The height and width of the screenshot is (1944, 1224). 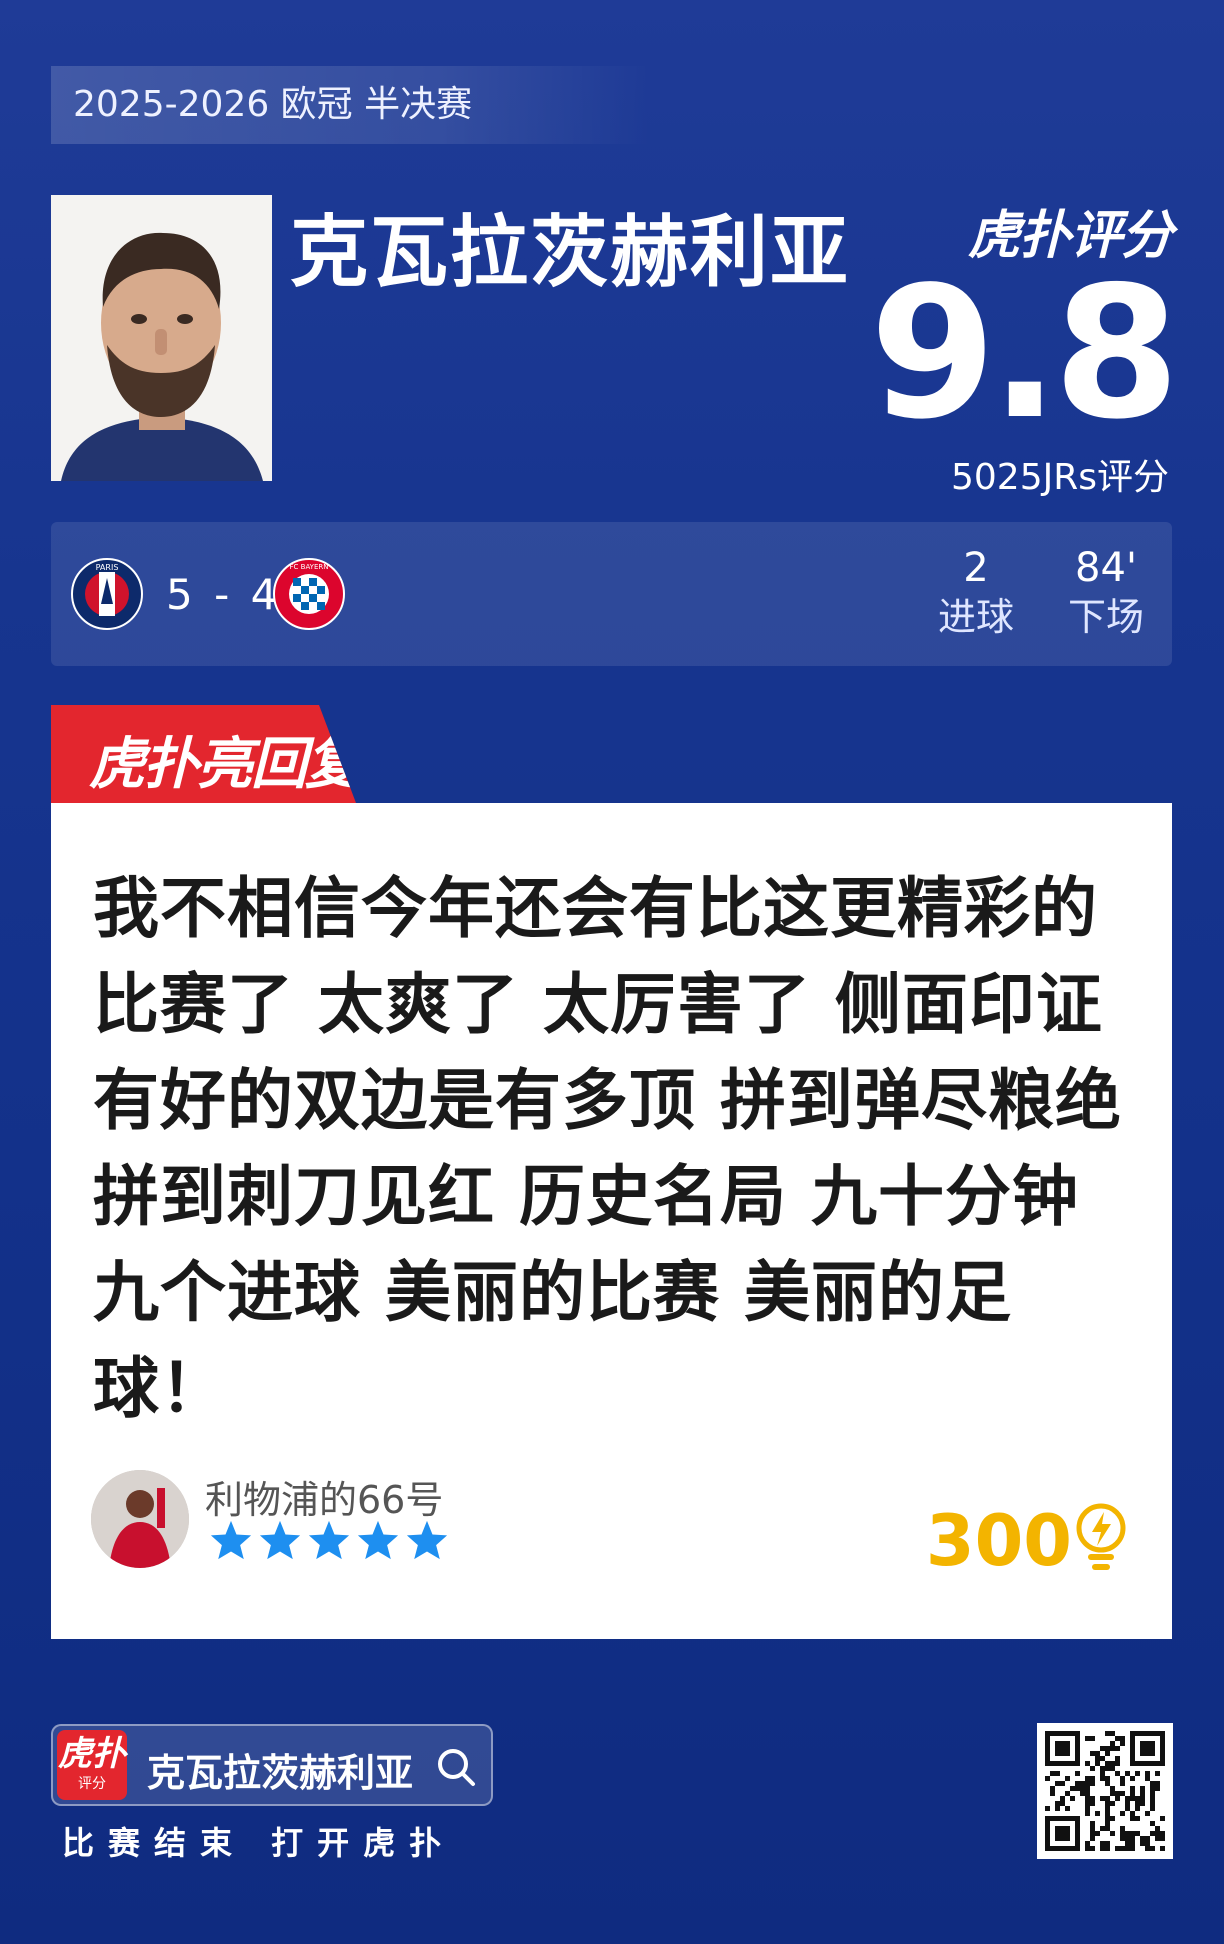 What do you see at coordinates (456, 1767) in the screenshot?
I see `search-icon` at bounding box center [456, 1767].